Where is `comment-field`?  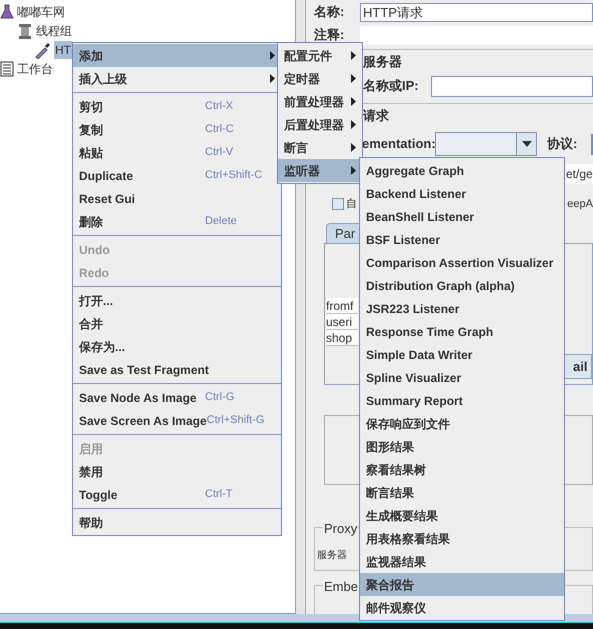
comment-field is located at coordinates (476, 35).